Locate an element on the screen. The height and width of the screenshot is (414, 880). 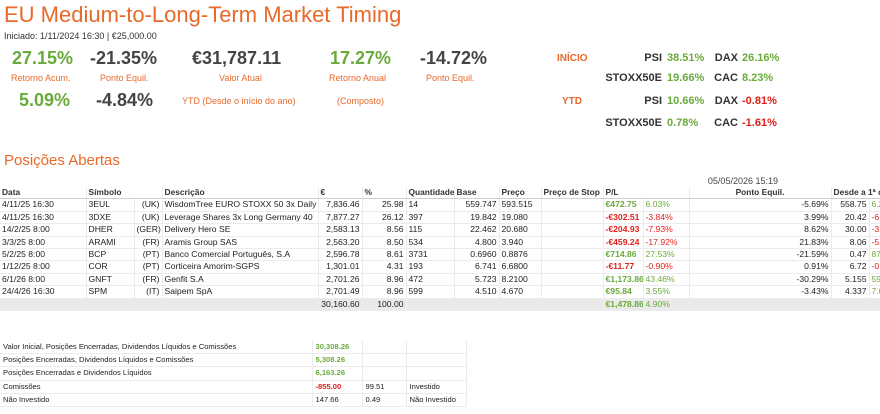
cell-plp: -17.92% is located at coordinates (666, 243).